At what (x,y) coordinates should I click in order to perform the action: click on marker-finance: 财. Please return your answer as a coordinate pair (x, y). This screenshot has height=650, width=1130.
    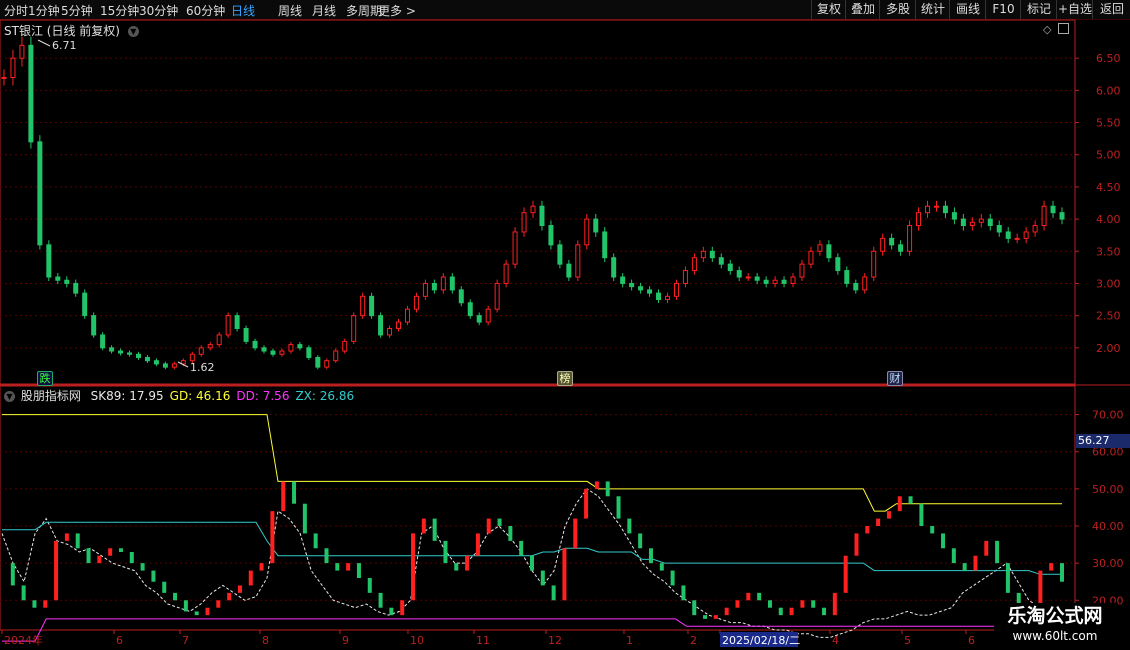
    Looking at the image, I should click on (895, 378).